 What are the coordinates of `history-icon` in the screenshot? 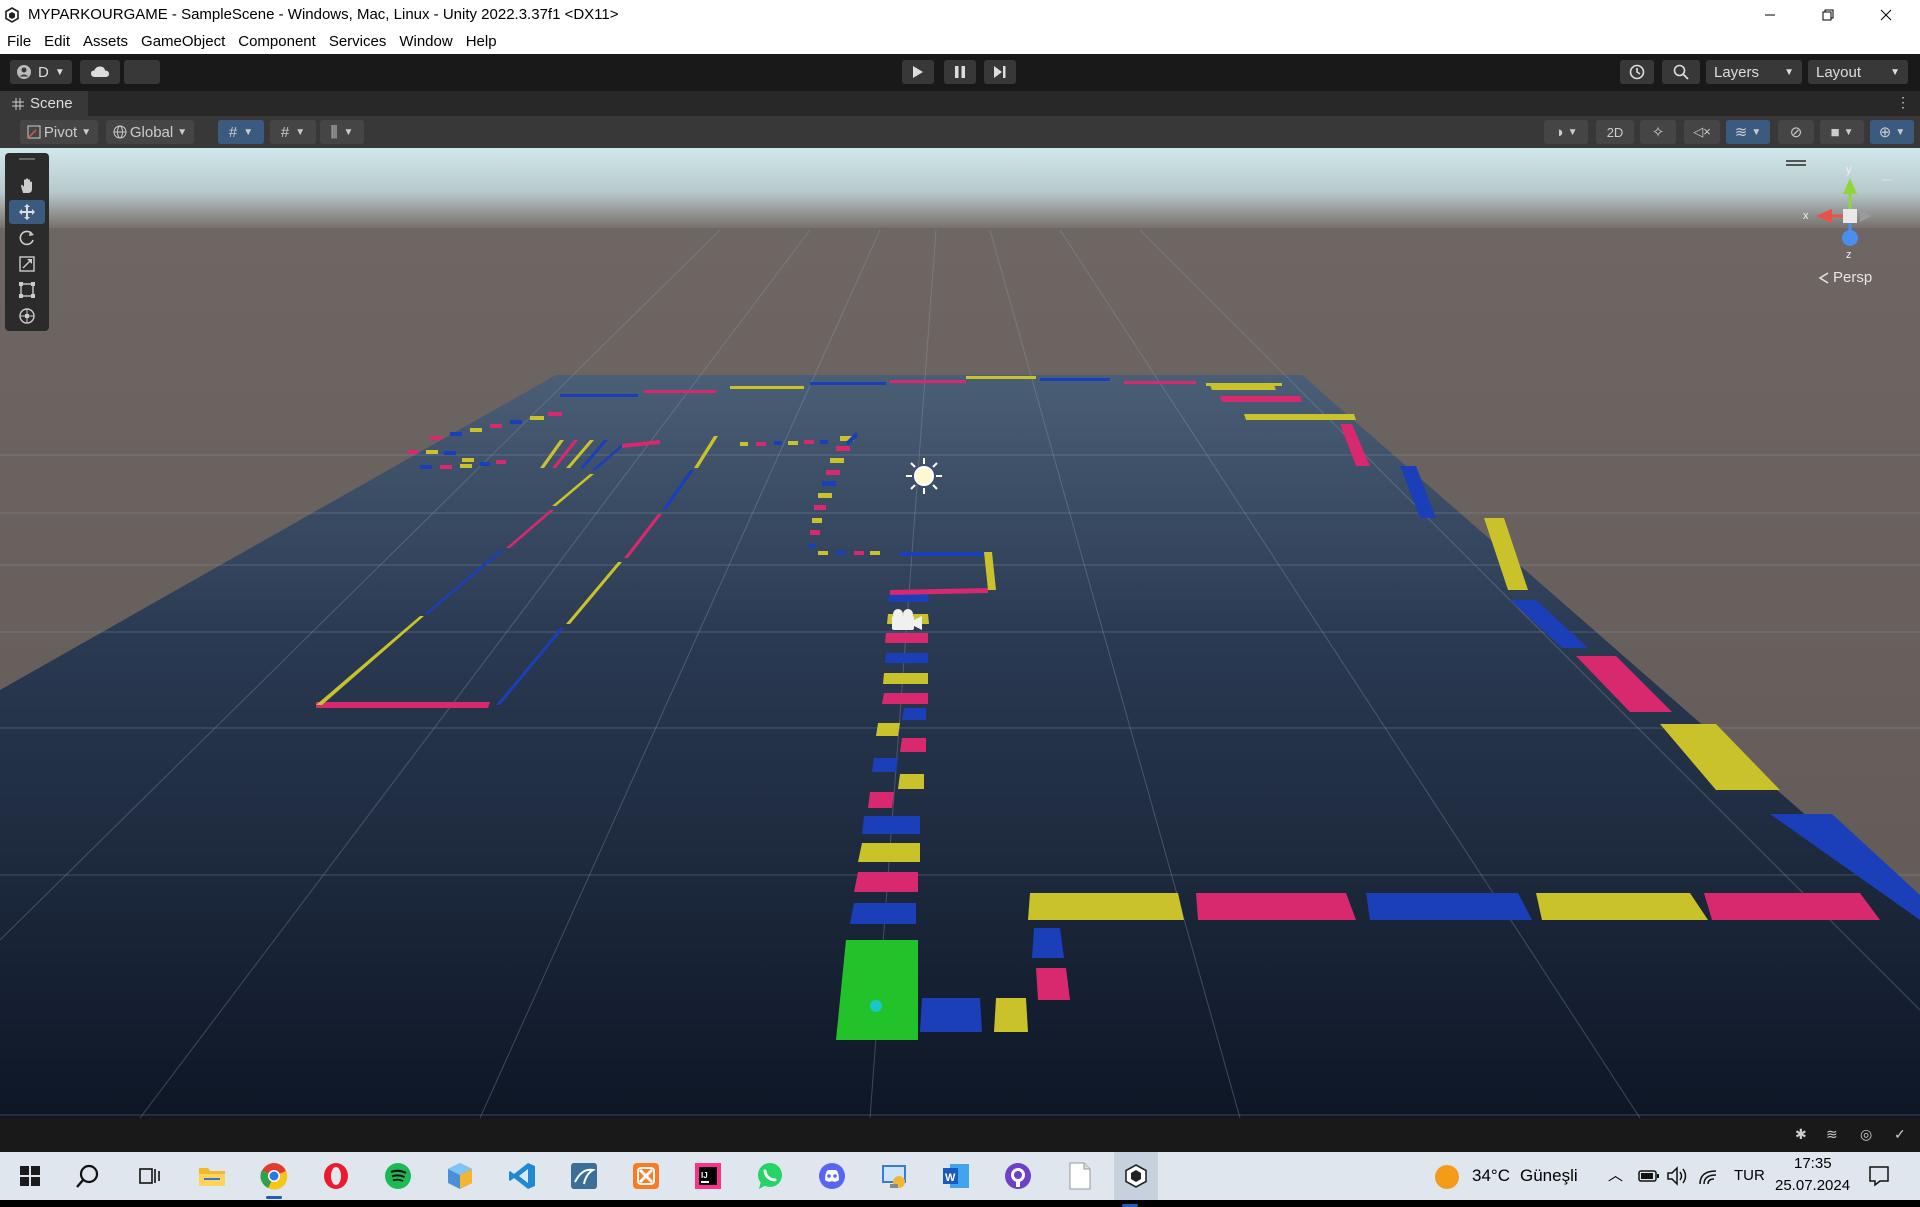 It's located at (1637, 72).